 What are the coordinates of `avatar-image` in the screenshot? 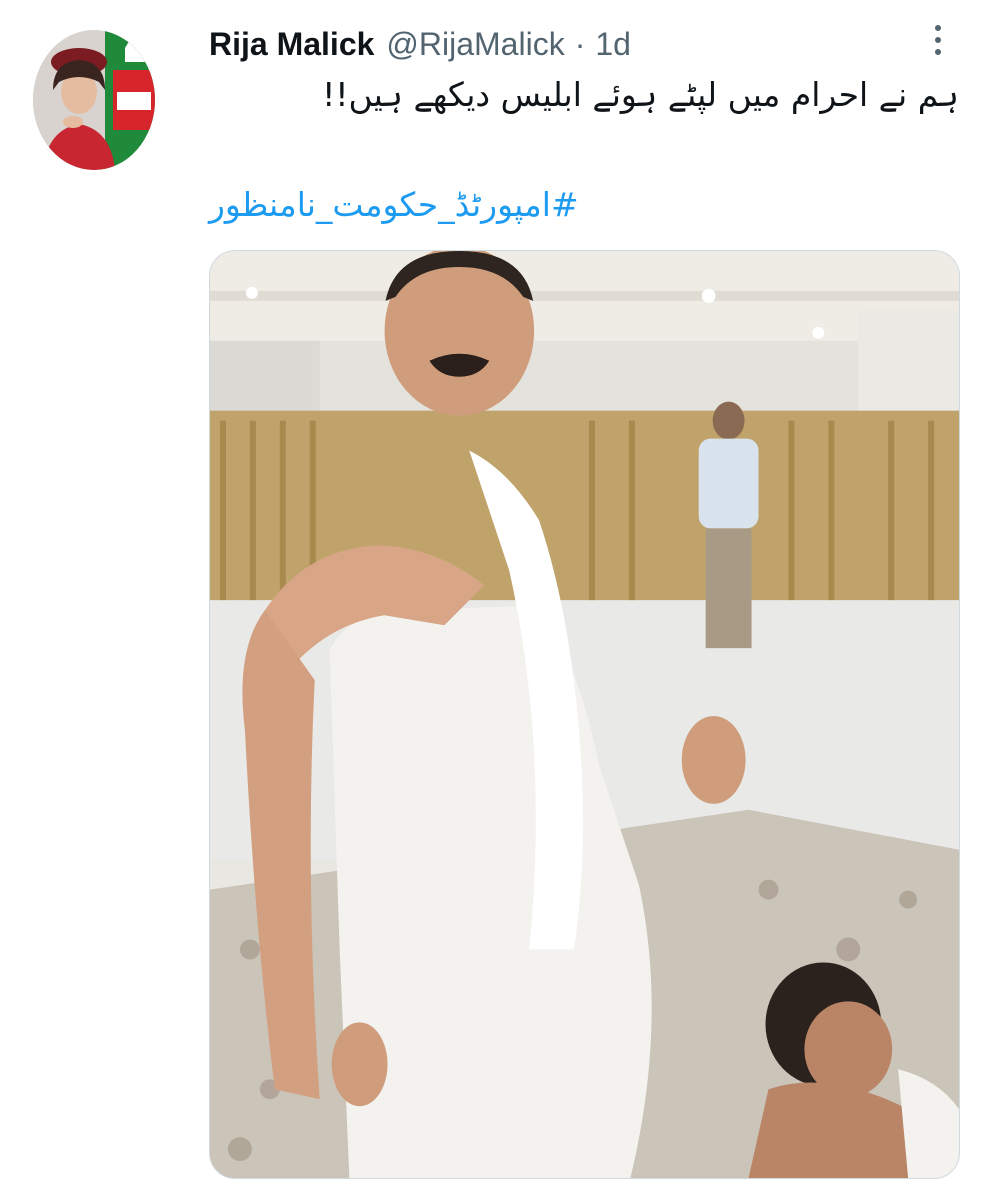 It's located at (94, 100).